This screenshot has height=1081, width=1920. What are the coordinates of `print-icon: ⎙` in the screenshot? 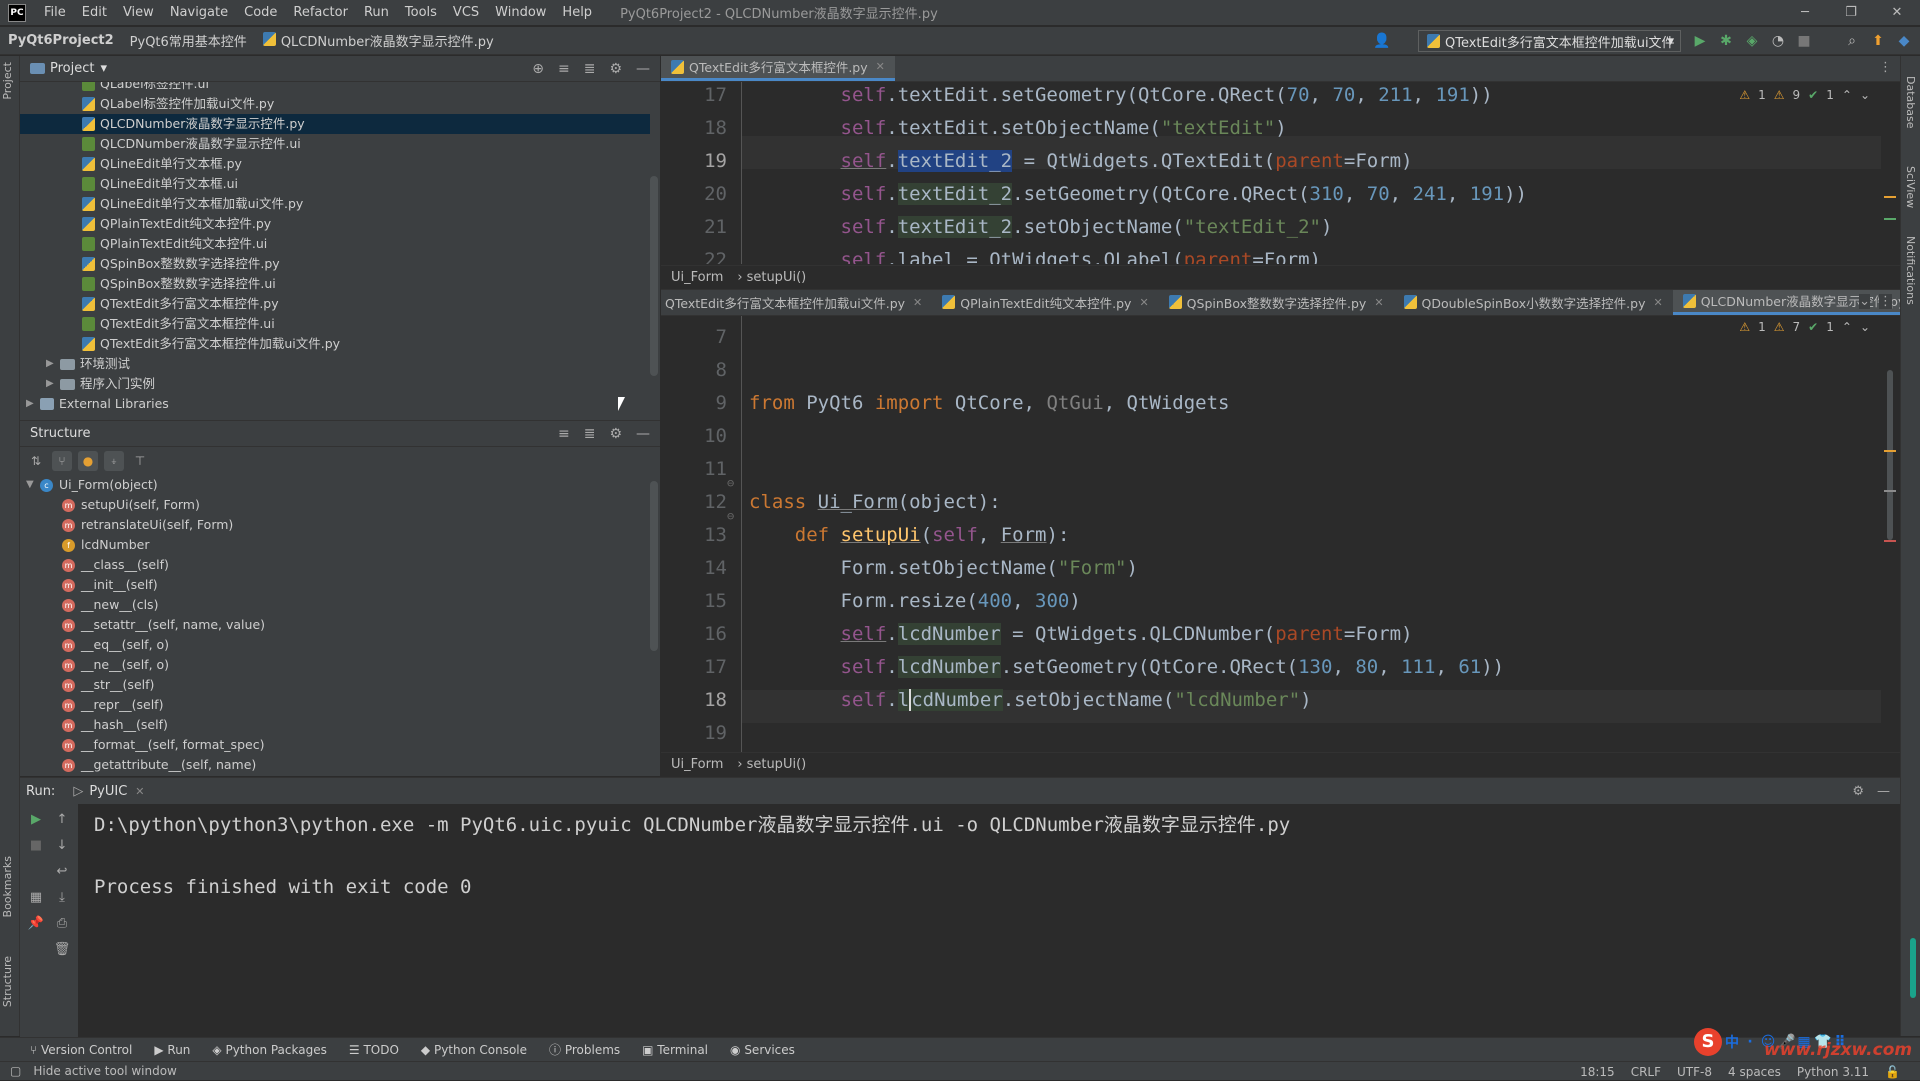 It's located at (62, 926).